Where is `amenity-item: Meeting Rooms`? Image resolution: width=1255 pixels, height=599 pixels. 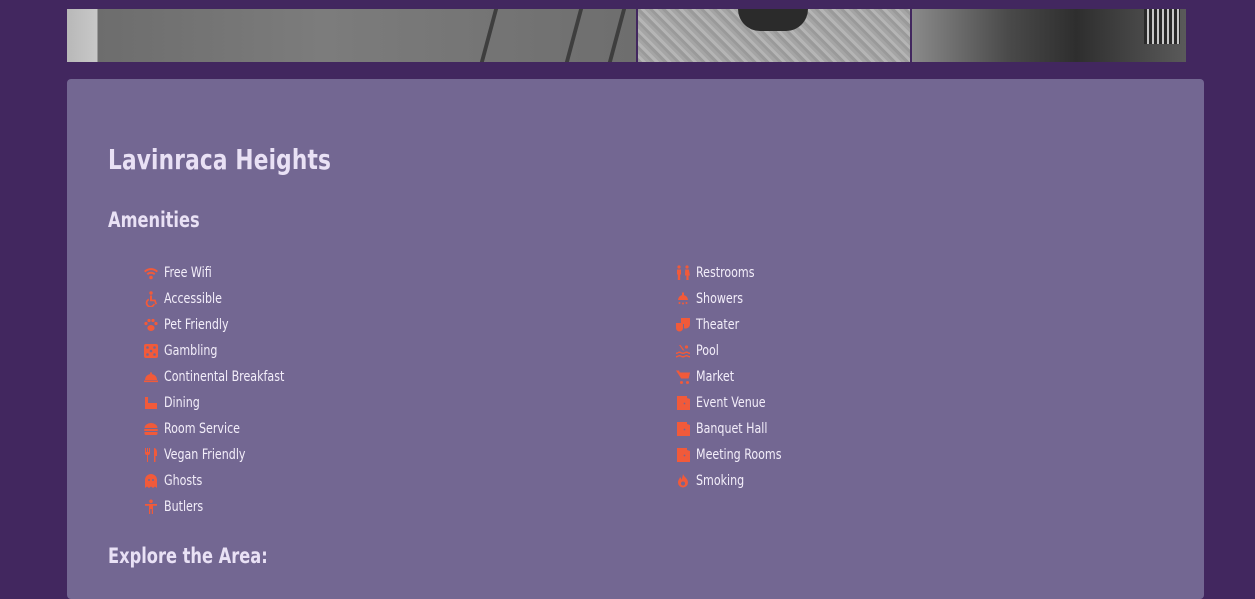
amenity-item: Meeting Rooms is located at coordinates (734, 455).